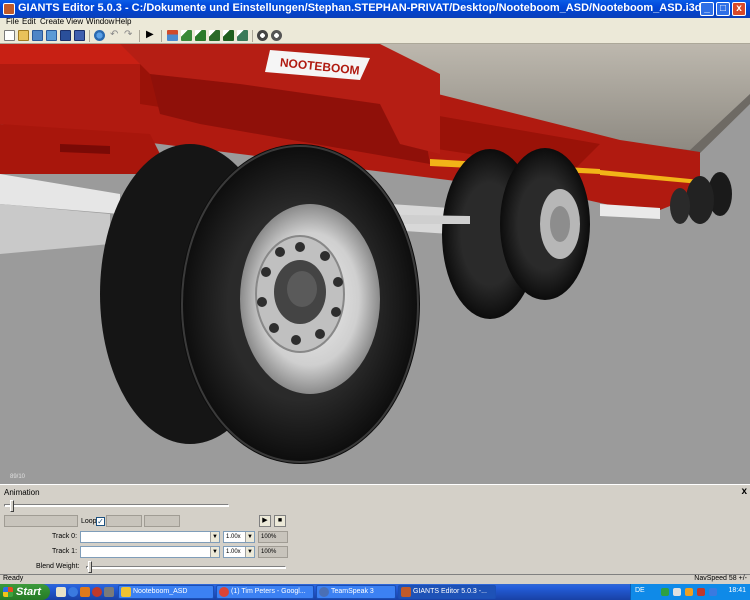 The image size is (750, 600). Describe the element at coordinates (162, 521) in the screenshot. I see `animation-end-field` at that location.